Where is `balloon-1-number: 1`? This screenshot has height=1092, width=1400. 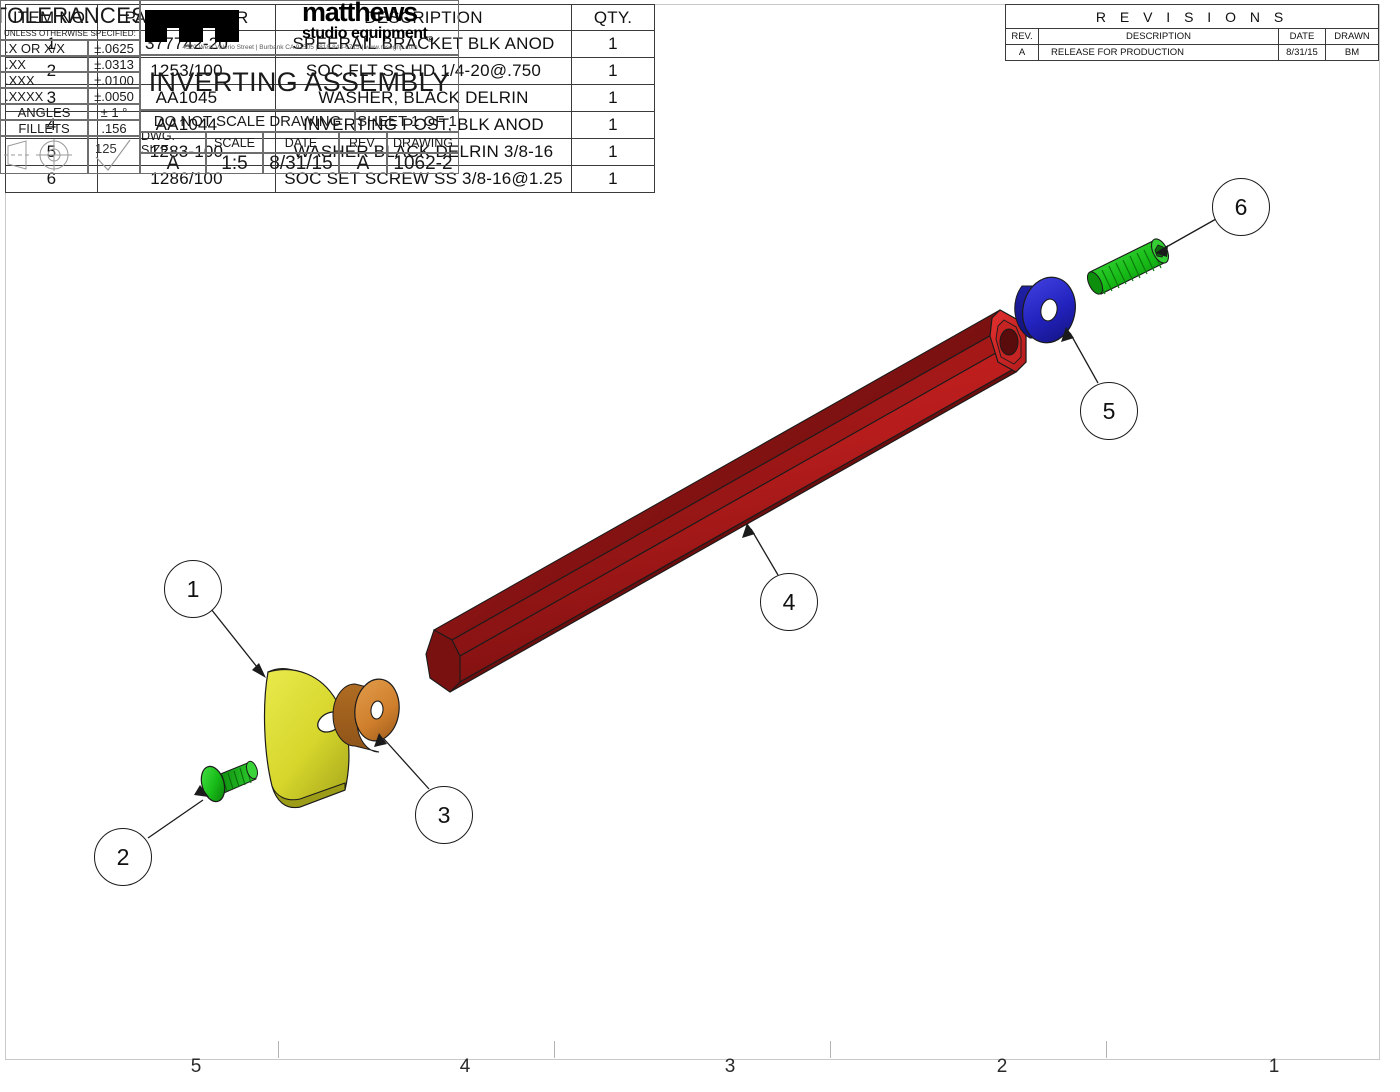
balloon-1-number: 1 is located at coordinates (193, 588).